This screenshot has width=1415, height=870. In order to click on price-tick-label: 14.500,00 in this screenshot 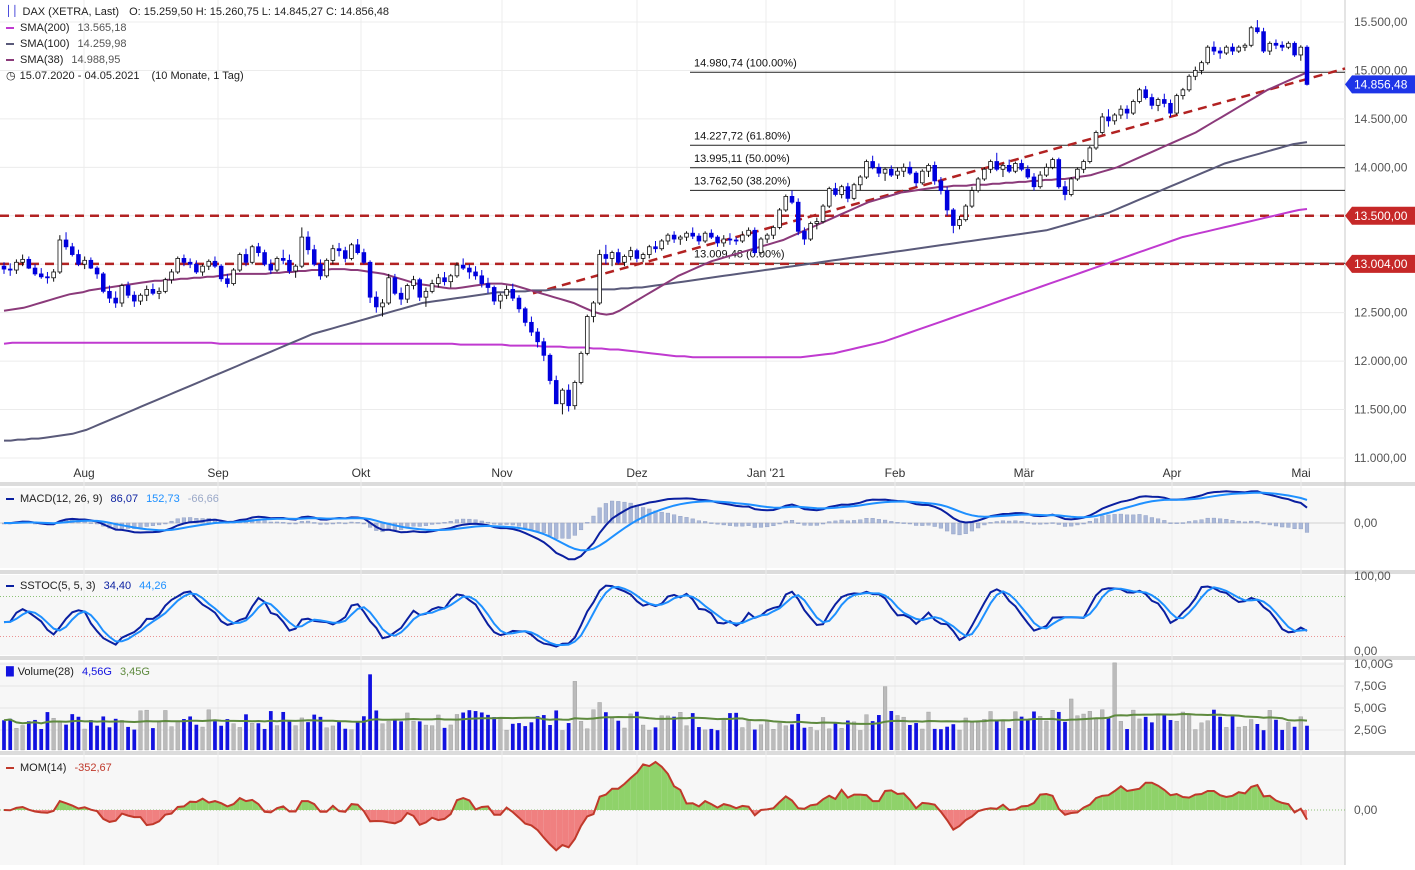, I will do `click(1381, 119)`.